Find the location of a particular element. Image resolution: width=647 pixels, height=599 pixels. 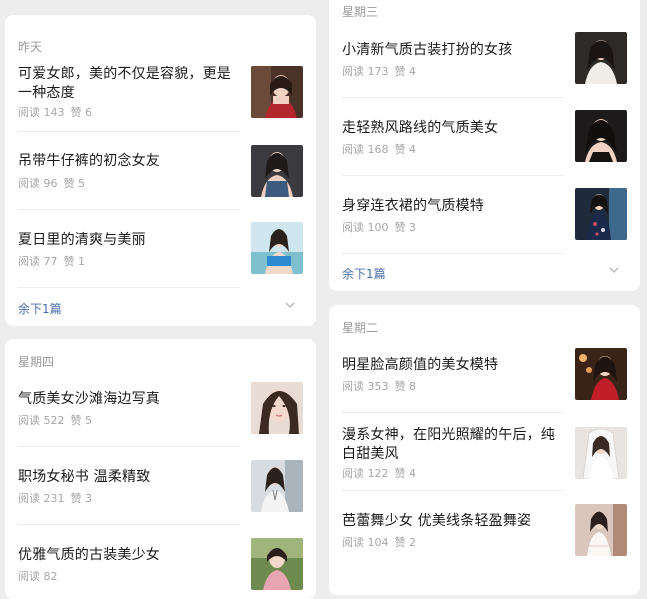

article-title: 走轻熟风路线的气质美女 is located at coordinates (420, 128).